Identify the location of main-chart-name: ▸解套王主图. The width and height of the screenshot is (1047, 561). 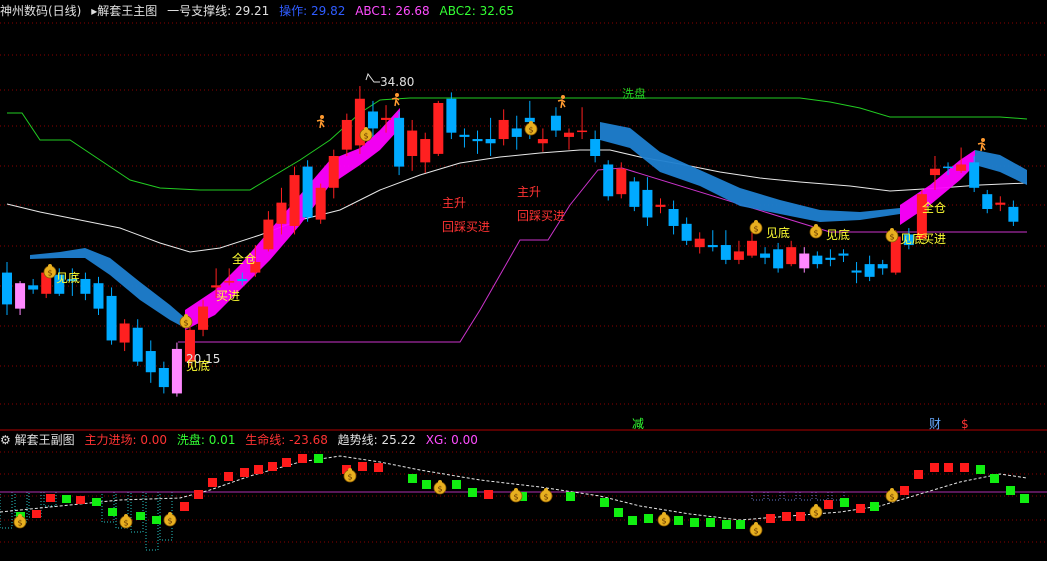
(124, 11).